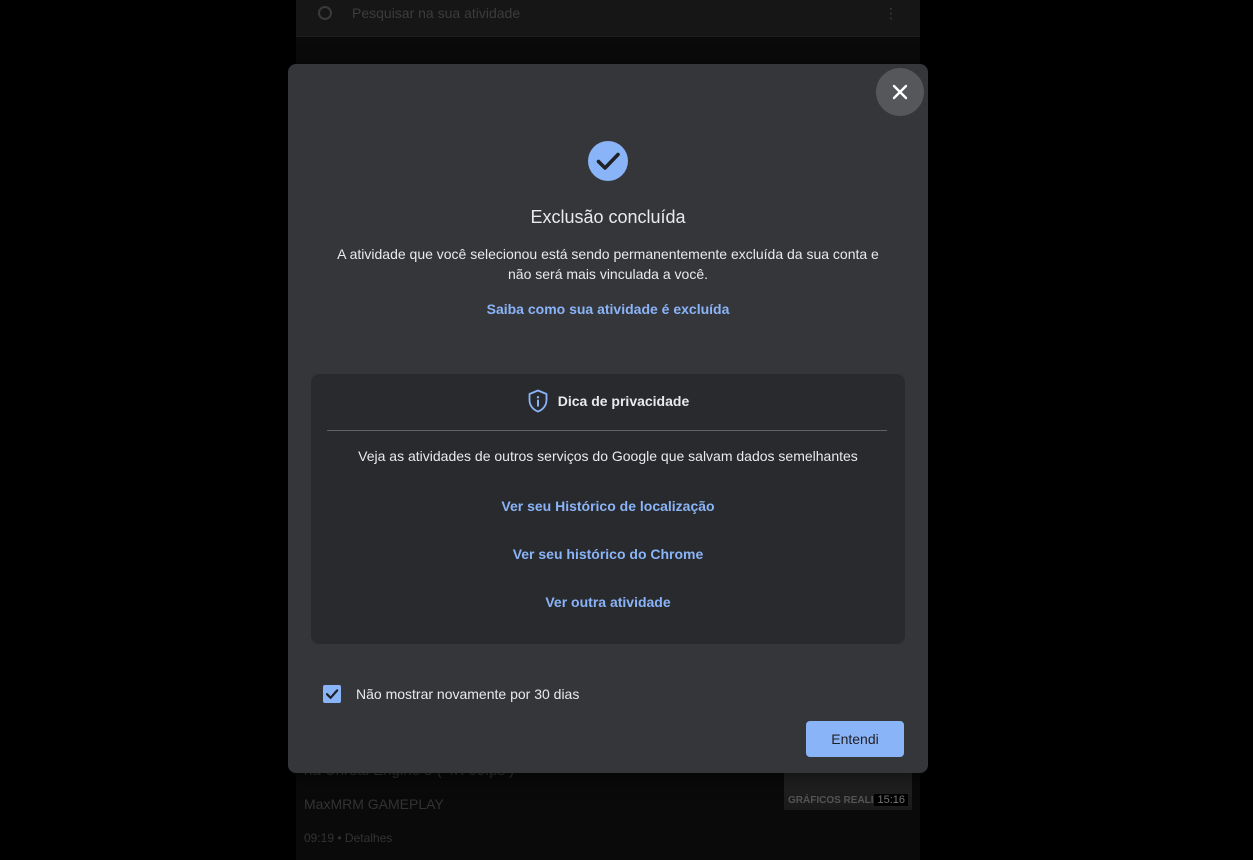 The height and width of the screenshot is (860, 1253). I want to click on close-icon, so click(900, 92).